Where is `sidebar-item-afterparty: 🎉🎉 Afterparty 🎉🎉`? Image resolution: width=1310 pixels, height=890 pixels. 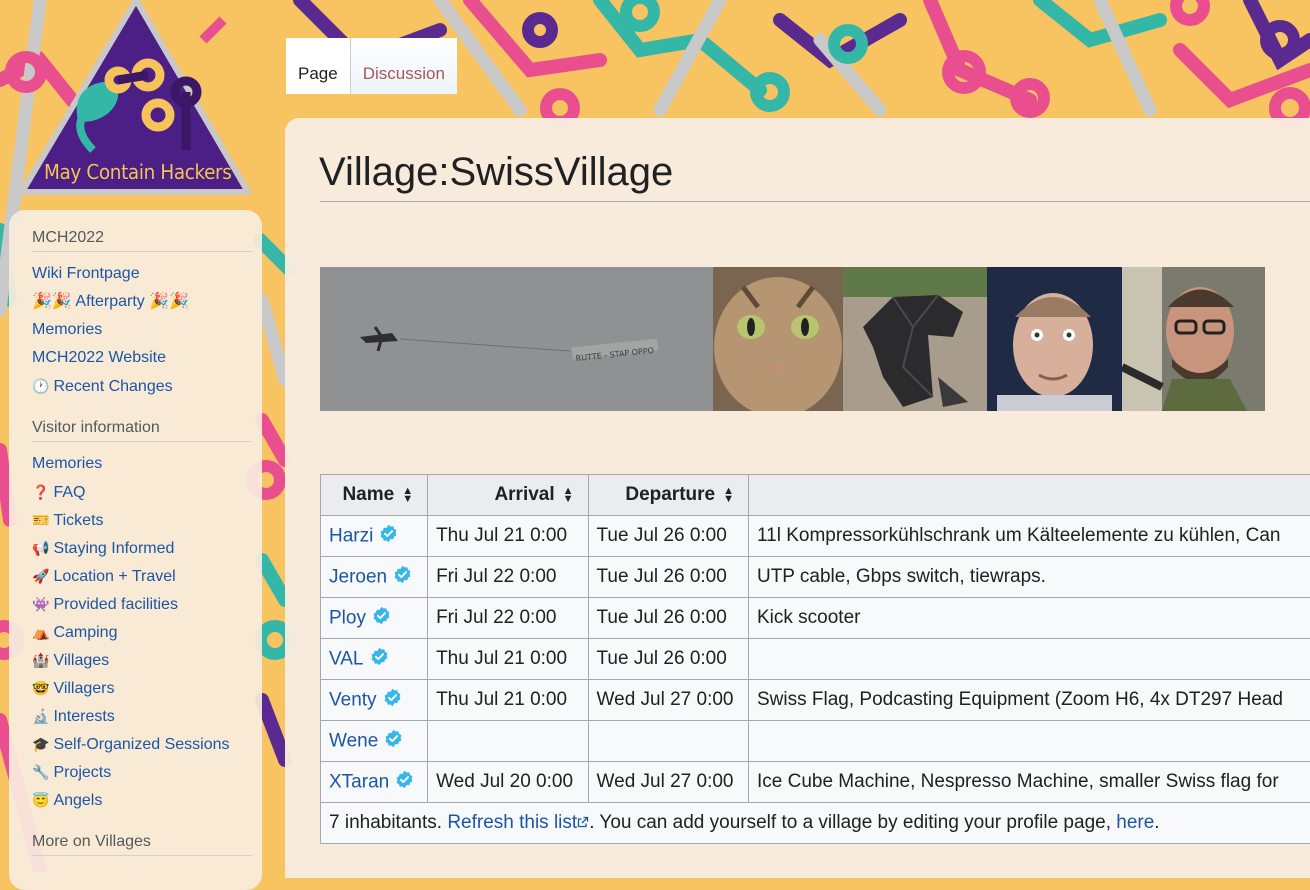 sidebar-item-afterparty: 🎉🎉 Afterparty 🎉🎉 is located at coordinates (147, 302).